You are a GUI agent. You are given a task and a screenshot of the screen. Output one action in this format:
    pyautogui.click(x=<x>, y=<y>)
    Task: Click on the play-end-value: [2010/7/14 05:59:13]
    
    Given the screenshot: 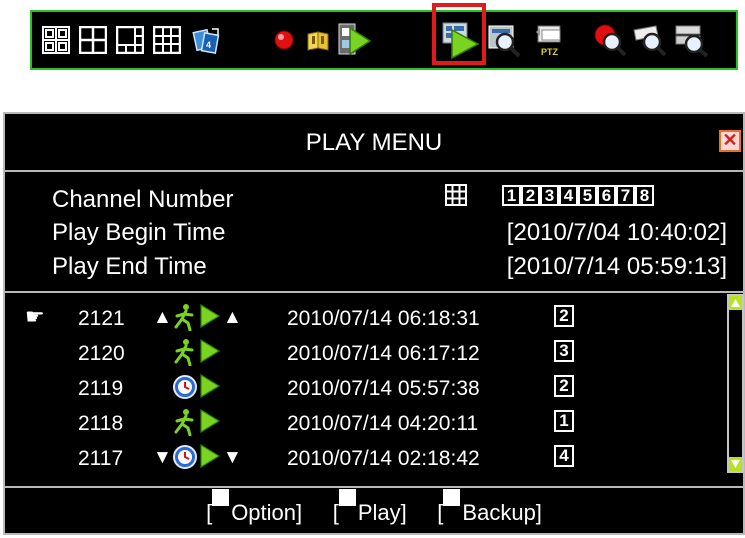 What is the action you would take?
    pyautogui.click(x=617, y=267)
    